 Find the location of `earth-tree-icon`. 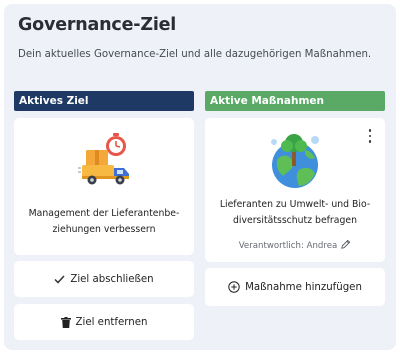

earth-tree-icon is located at coordinates (295, 161).